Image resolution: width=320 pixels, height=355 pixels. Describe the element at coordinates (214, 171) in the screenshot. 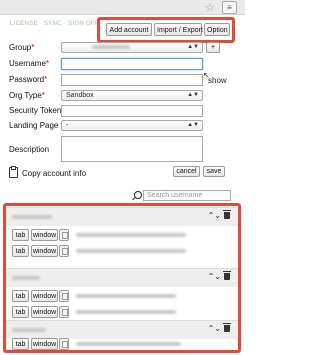

I see `save-button: save` at that location.